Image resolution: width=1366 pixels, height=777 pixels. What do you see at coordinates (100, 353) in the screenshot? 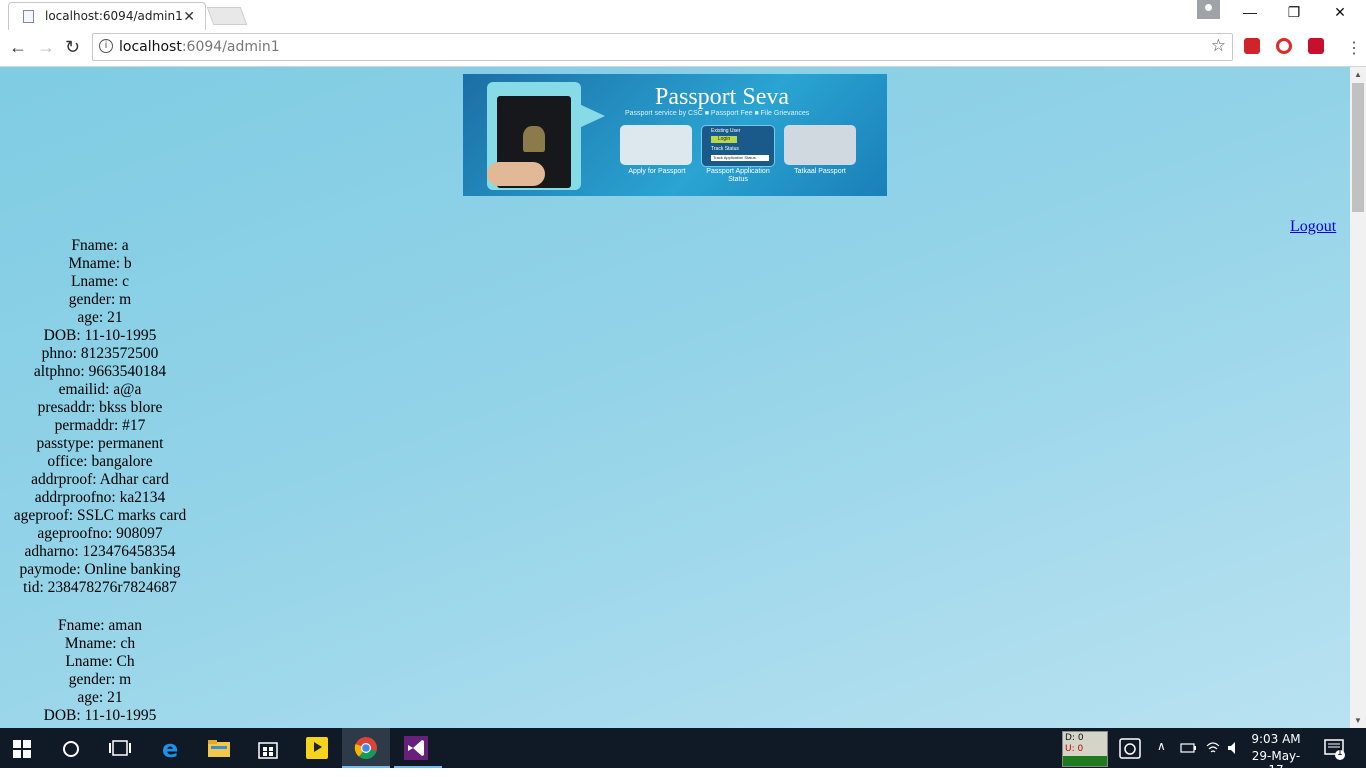
I see `record-field: phno: 8123572500` at bounding box center [100, 353].